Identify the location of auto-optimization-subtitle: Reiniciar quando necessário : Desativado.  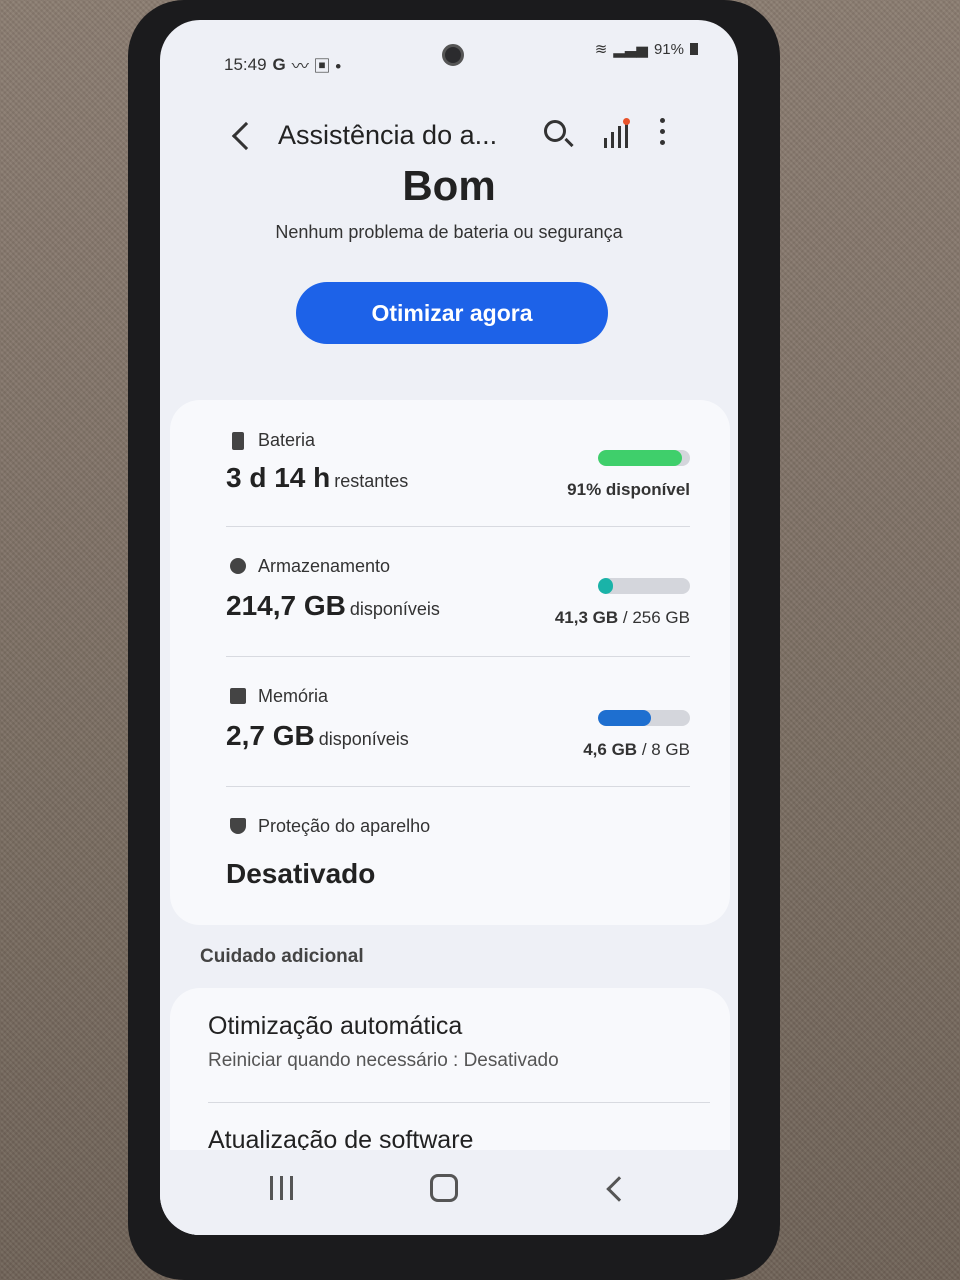
(383, 1060).